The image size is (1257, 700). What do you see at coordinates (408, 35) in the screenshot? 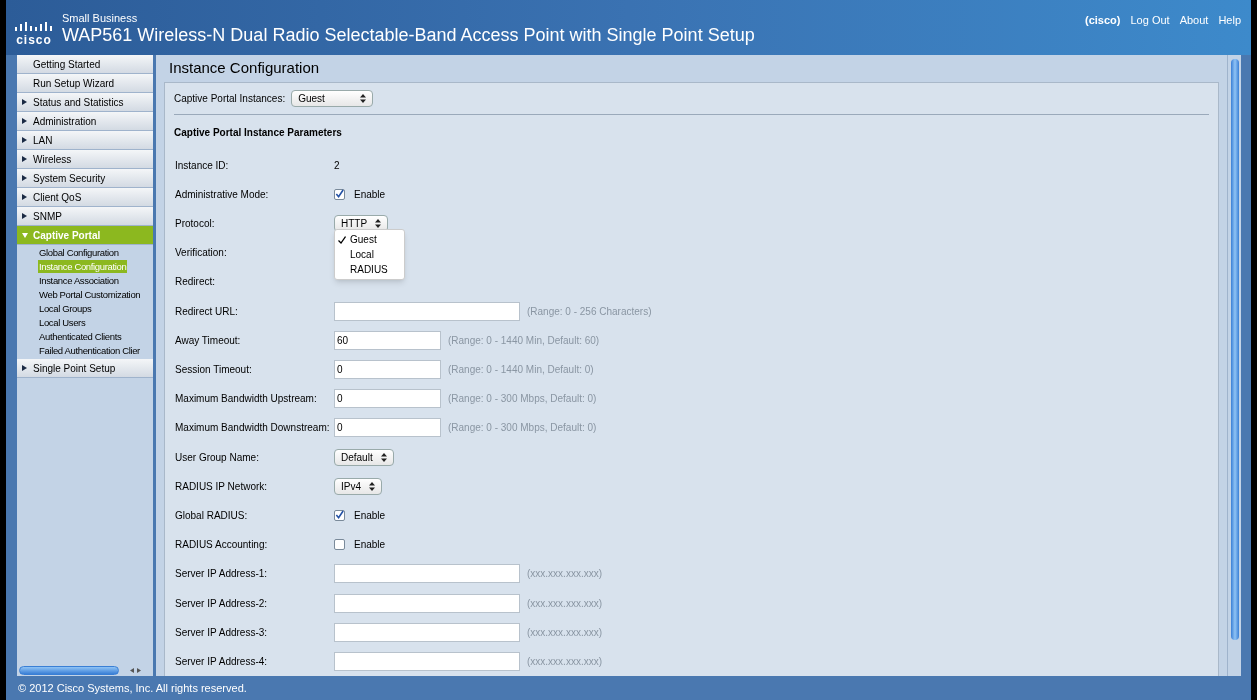
I see `product-title: WAP561 Wireless-N Dual Radio Selectable-Band Access Point with Single Point Setup` at bounding box center [408, 35].